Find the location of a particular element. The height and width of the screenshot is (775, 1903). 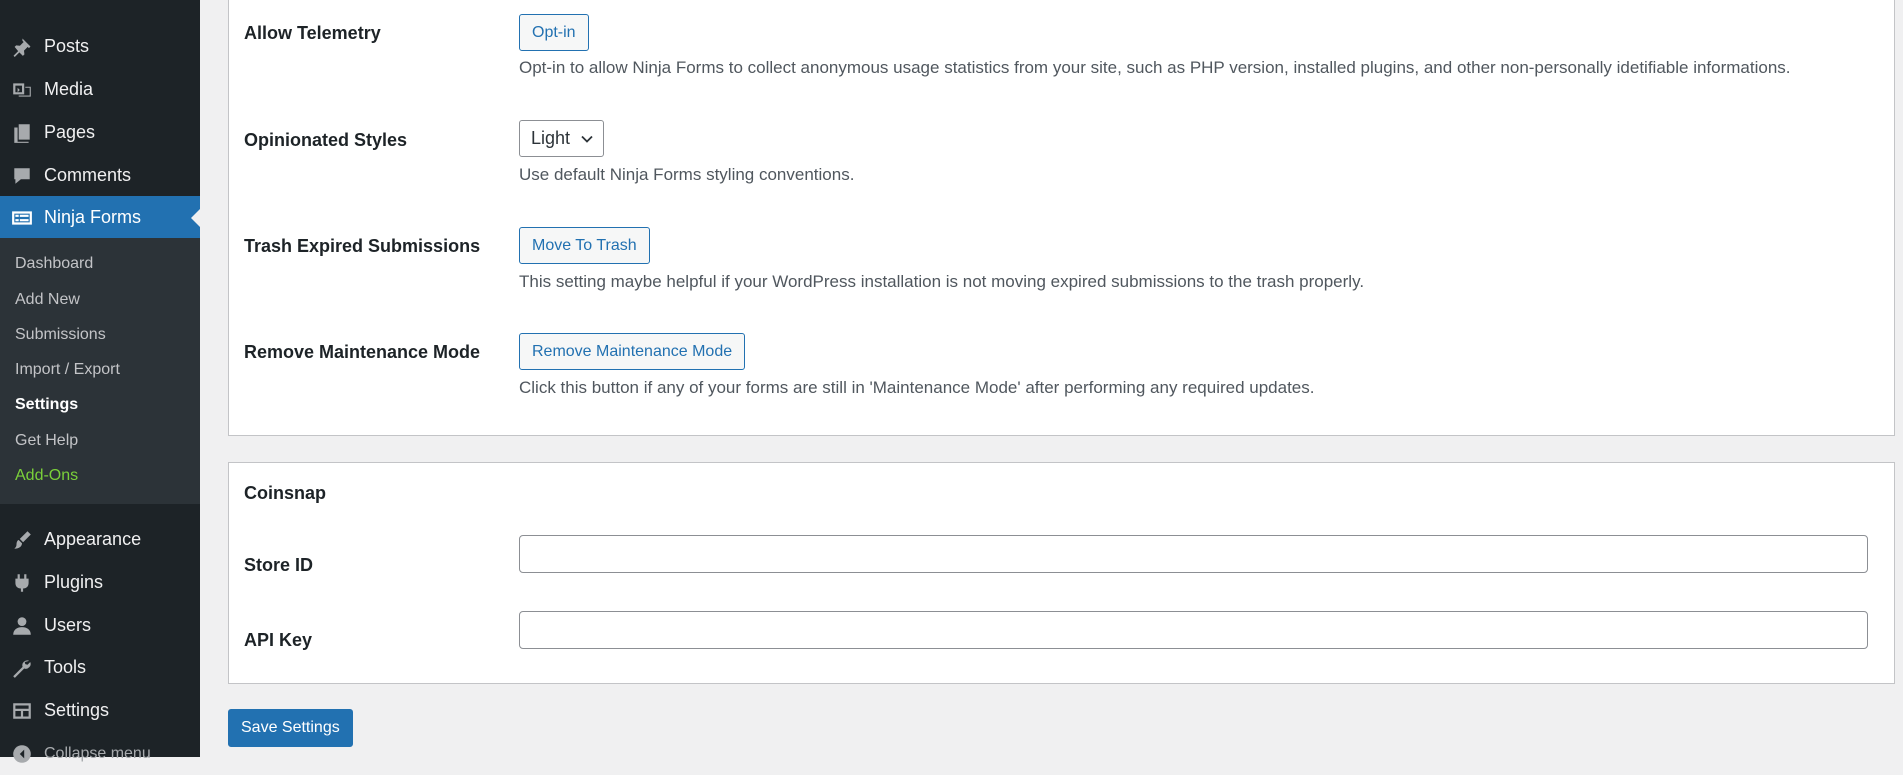

menu-item-posts: Posts is located at coordinates (100, 46).